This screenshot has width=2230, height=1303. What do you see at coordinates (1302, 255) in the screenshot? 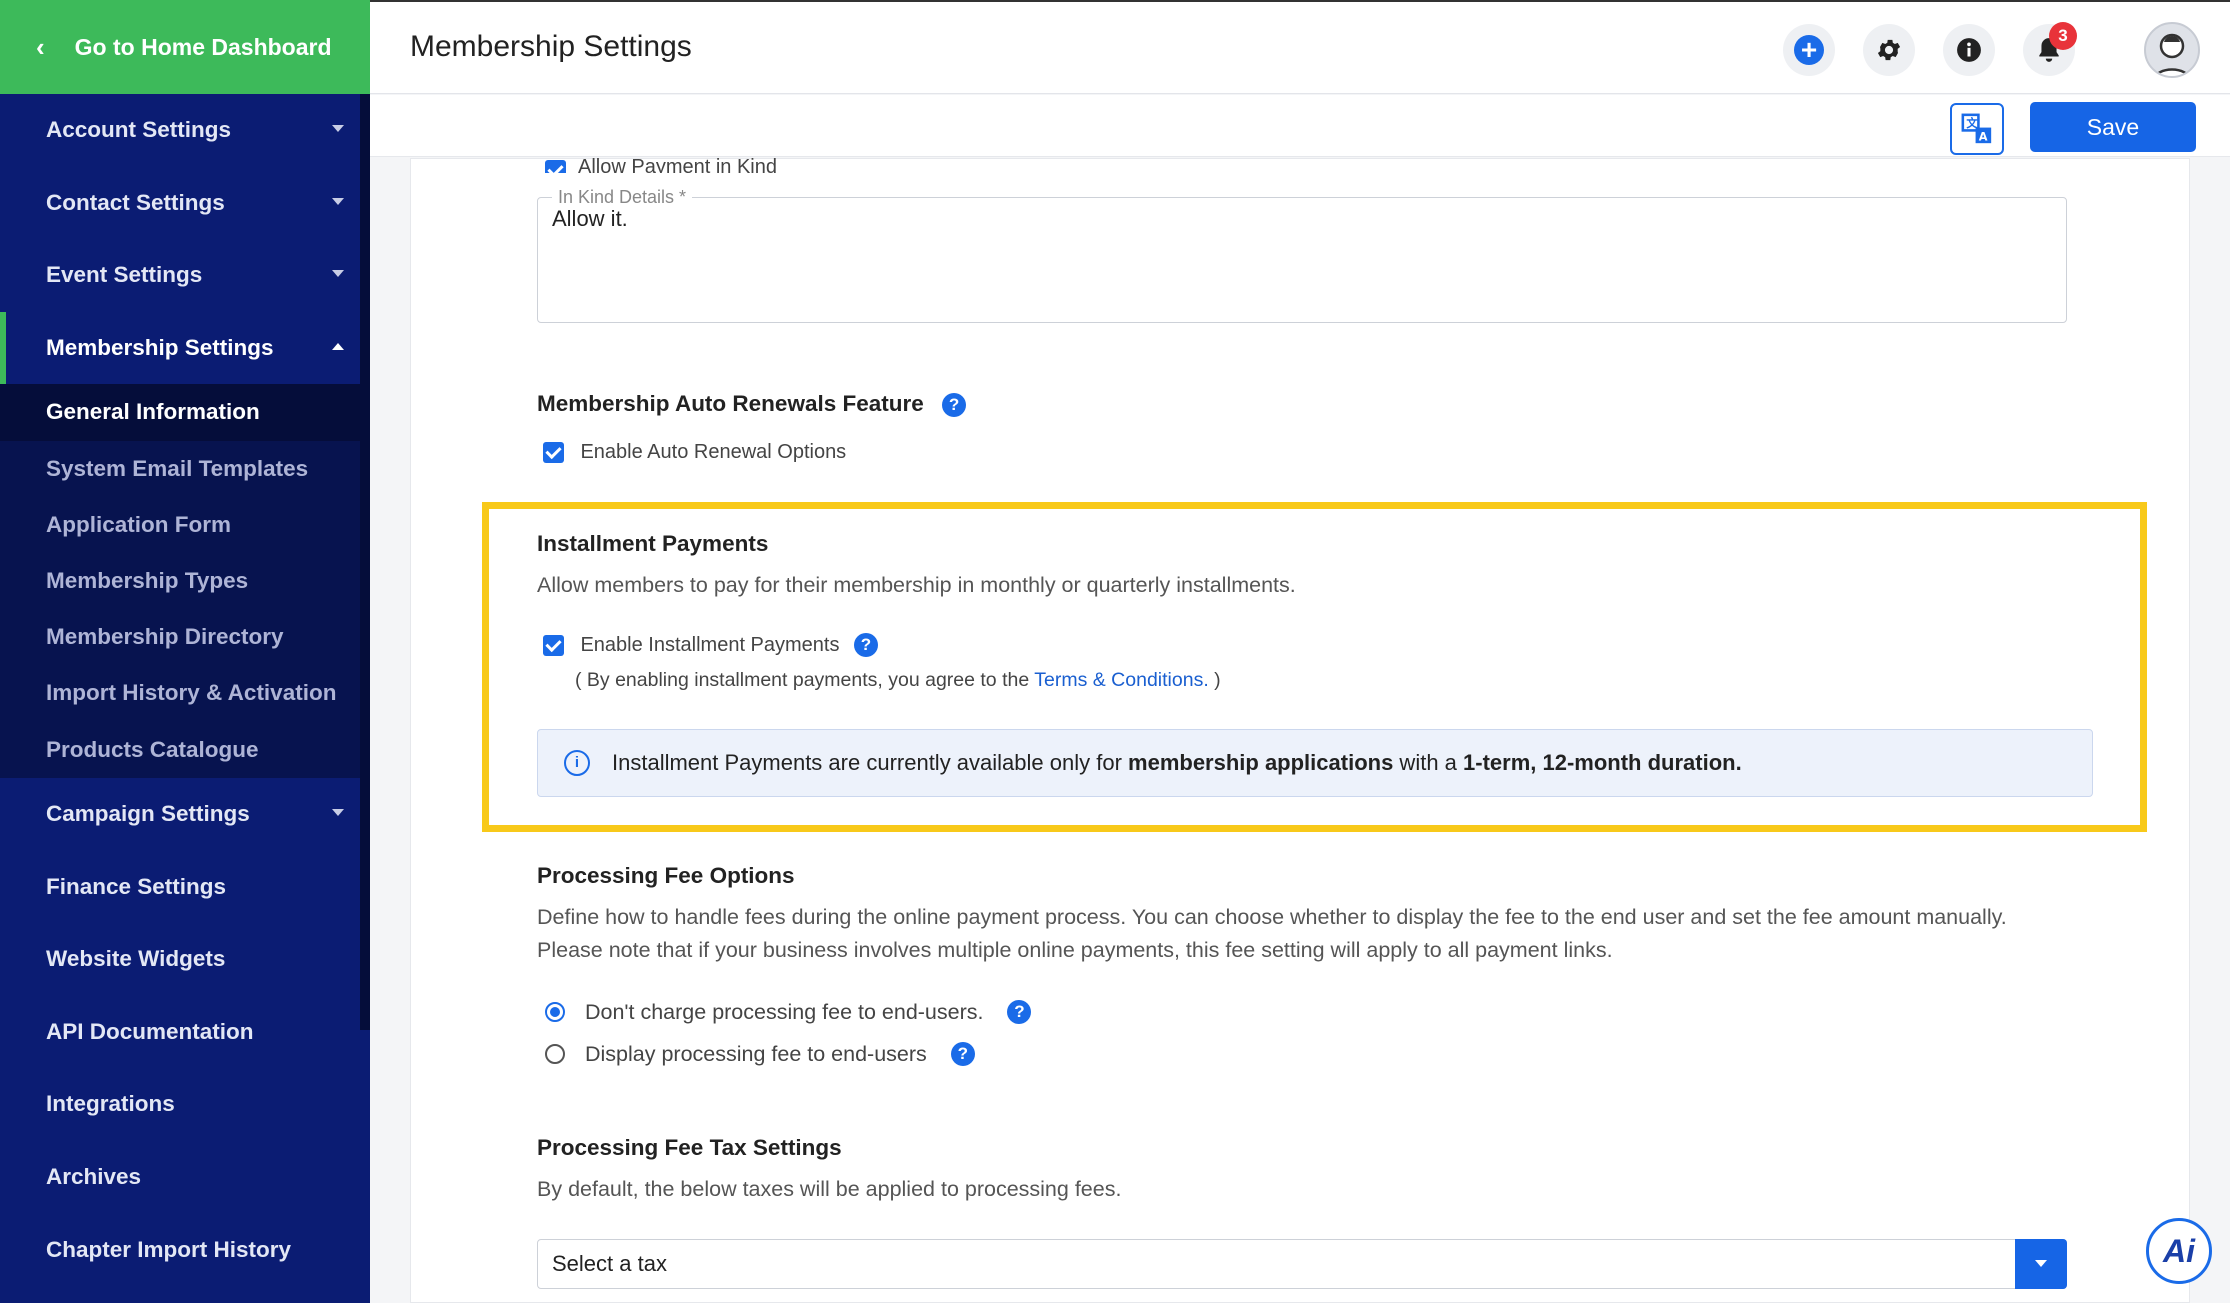
I see `in-kind-details-textarea: In Kind Details * Allow it.` at bounding box center [1302, 255].